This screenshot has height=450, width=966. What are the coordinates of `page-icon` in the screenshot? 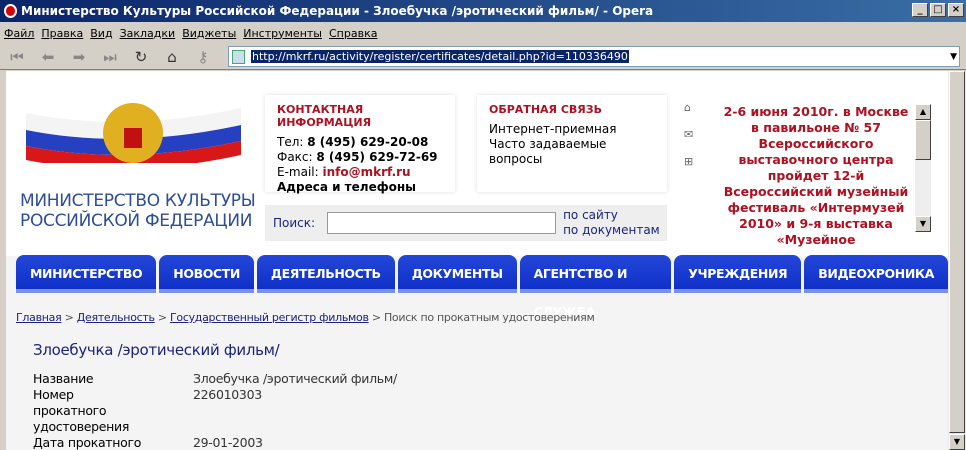 It's located at (238, 56).